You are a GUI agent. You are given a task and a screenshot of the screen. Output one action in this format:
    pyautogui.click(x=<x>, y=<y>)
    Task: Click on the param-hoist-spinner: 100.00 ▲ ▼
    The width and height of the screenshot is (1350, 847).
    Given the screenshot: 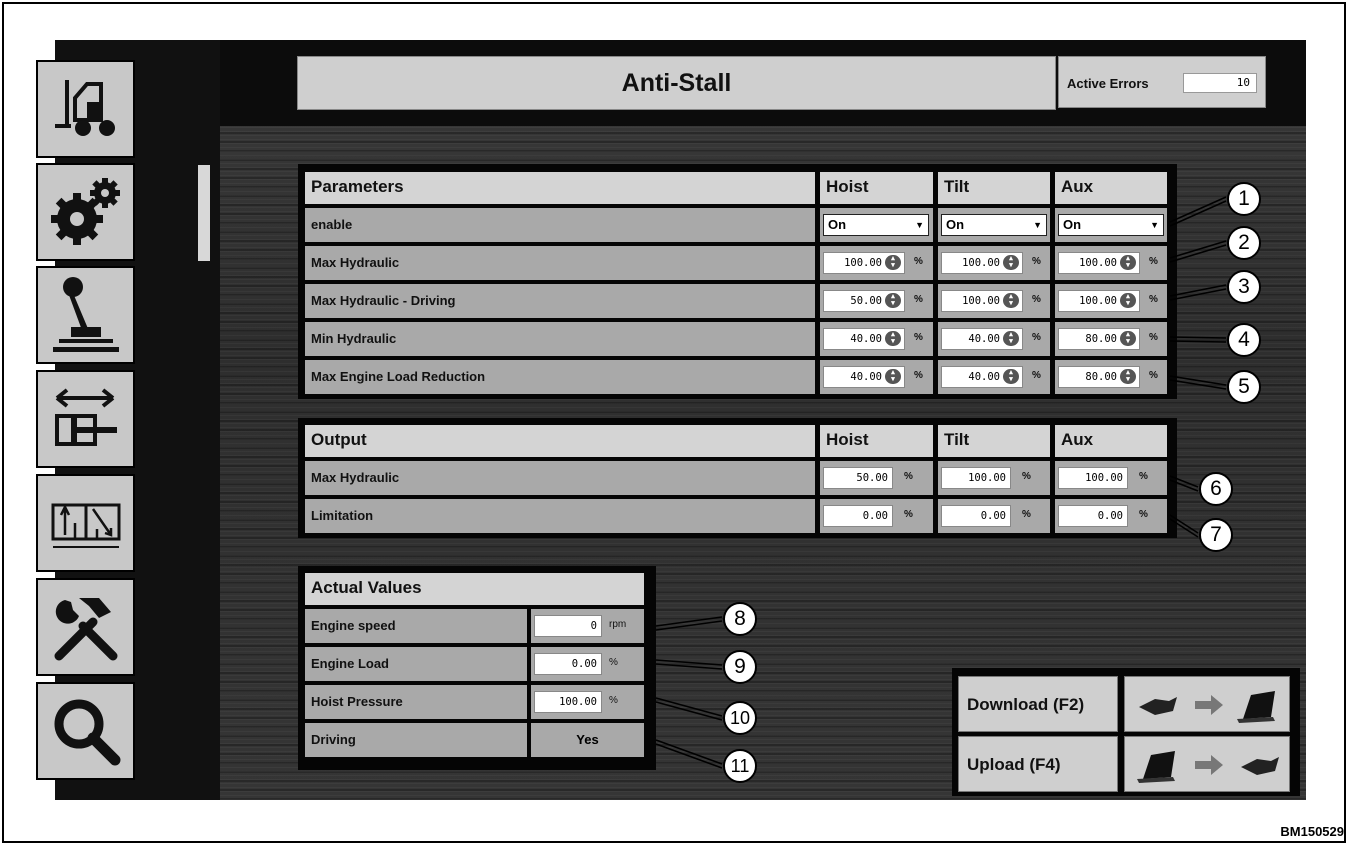 What is the action you would take?
    pyautogui.click(x=864, y=263)
    